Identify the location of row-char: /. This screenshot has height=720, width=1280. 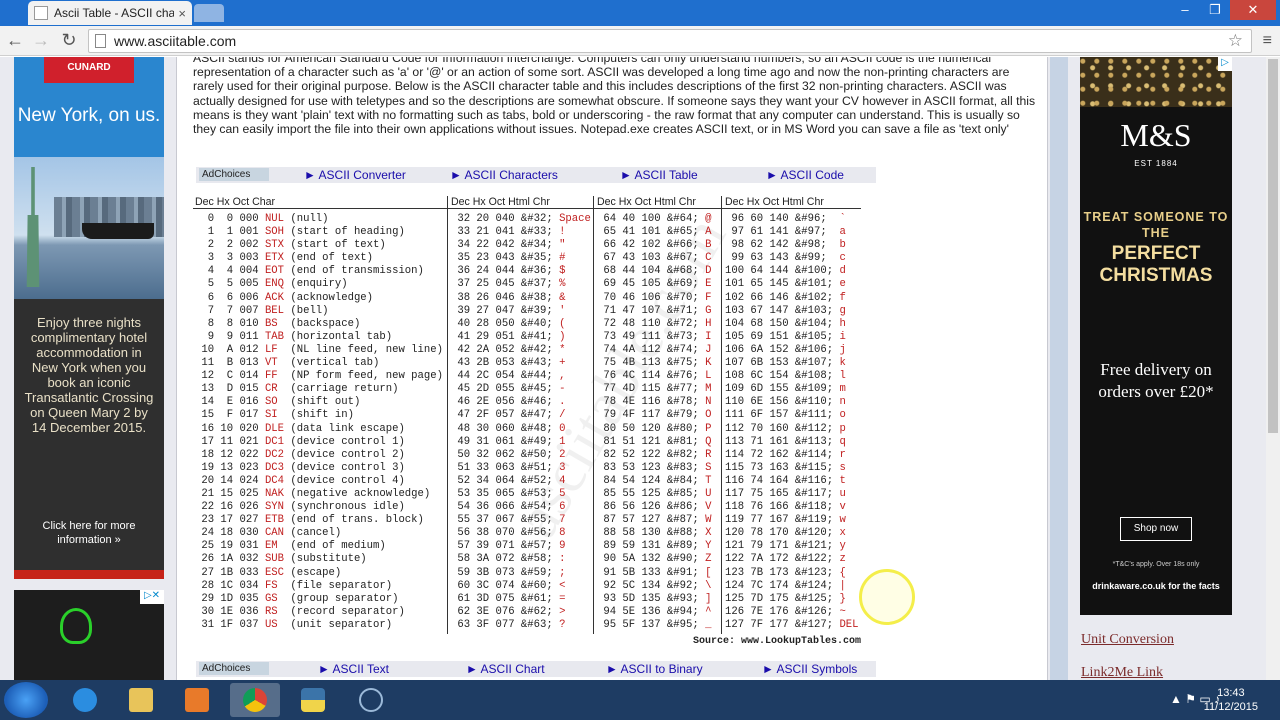
(562, 415).